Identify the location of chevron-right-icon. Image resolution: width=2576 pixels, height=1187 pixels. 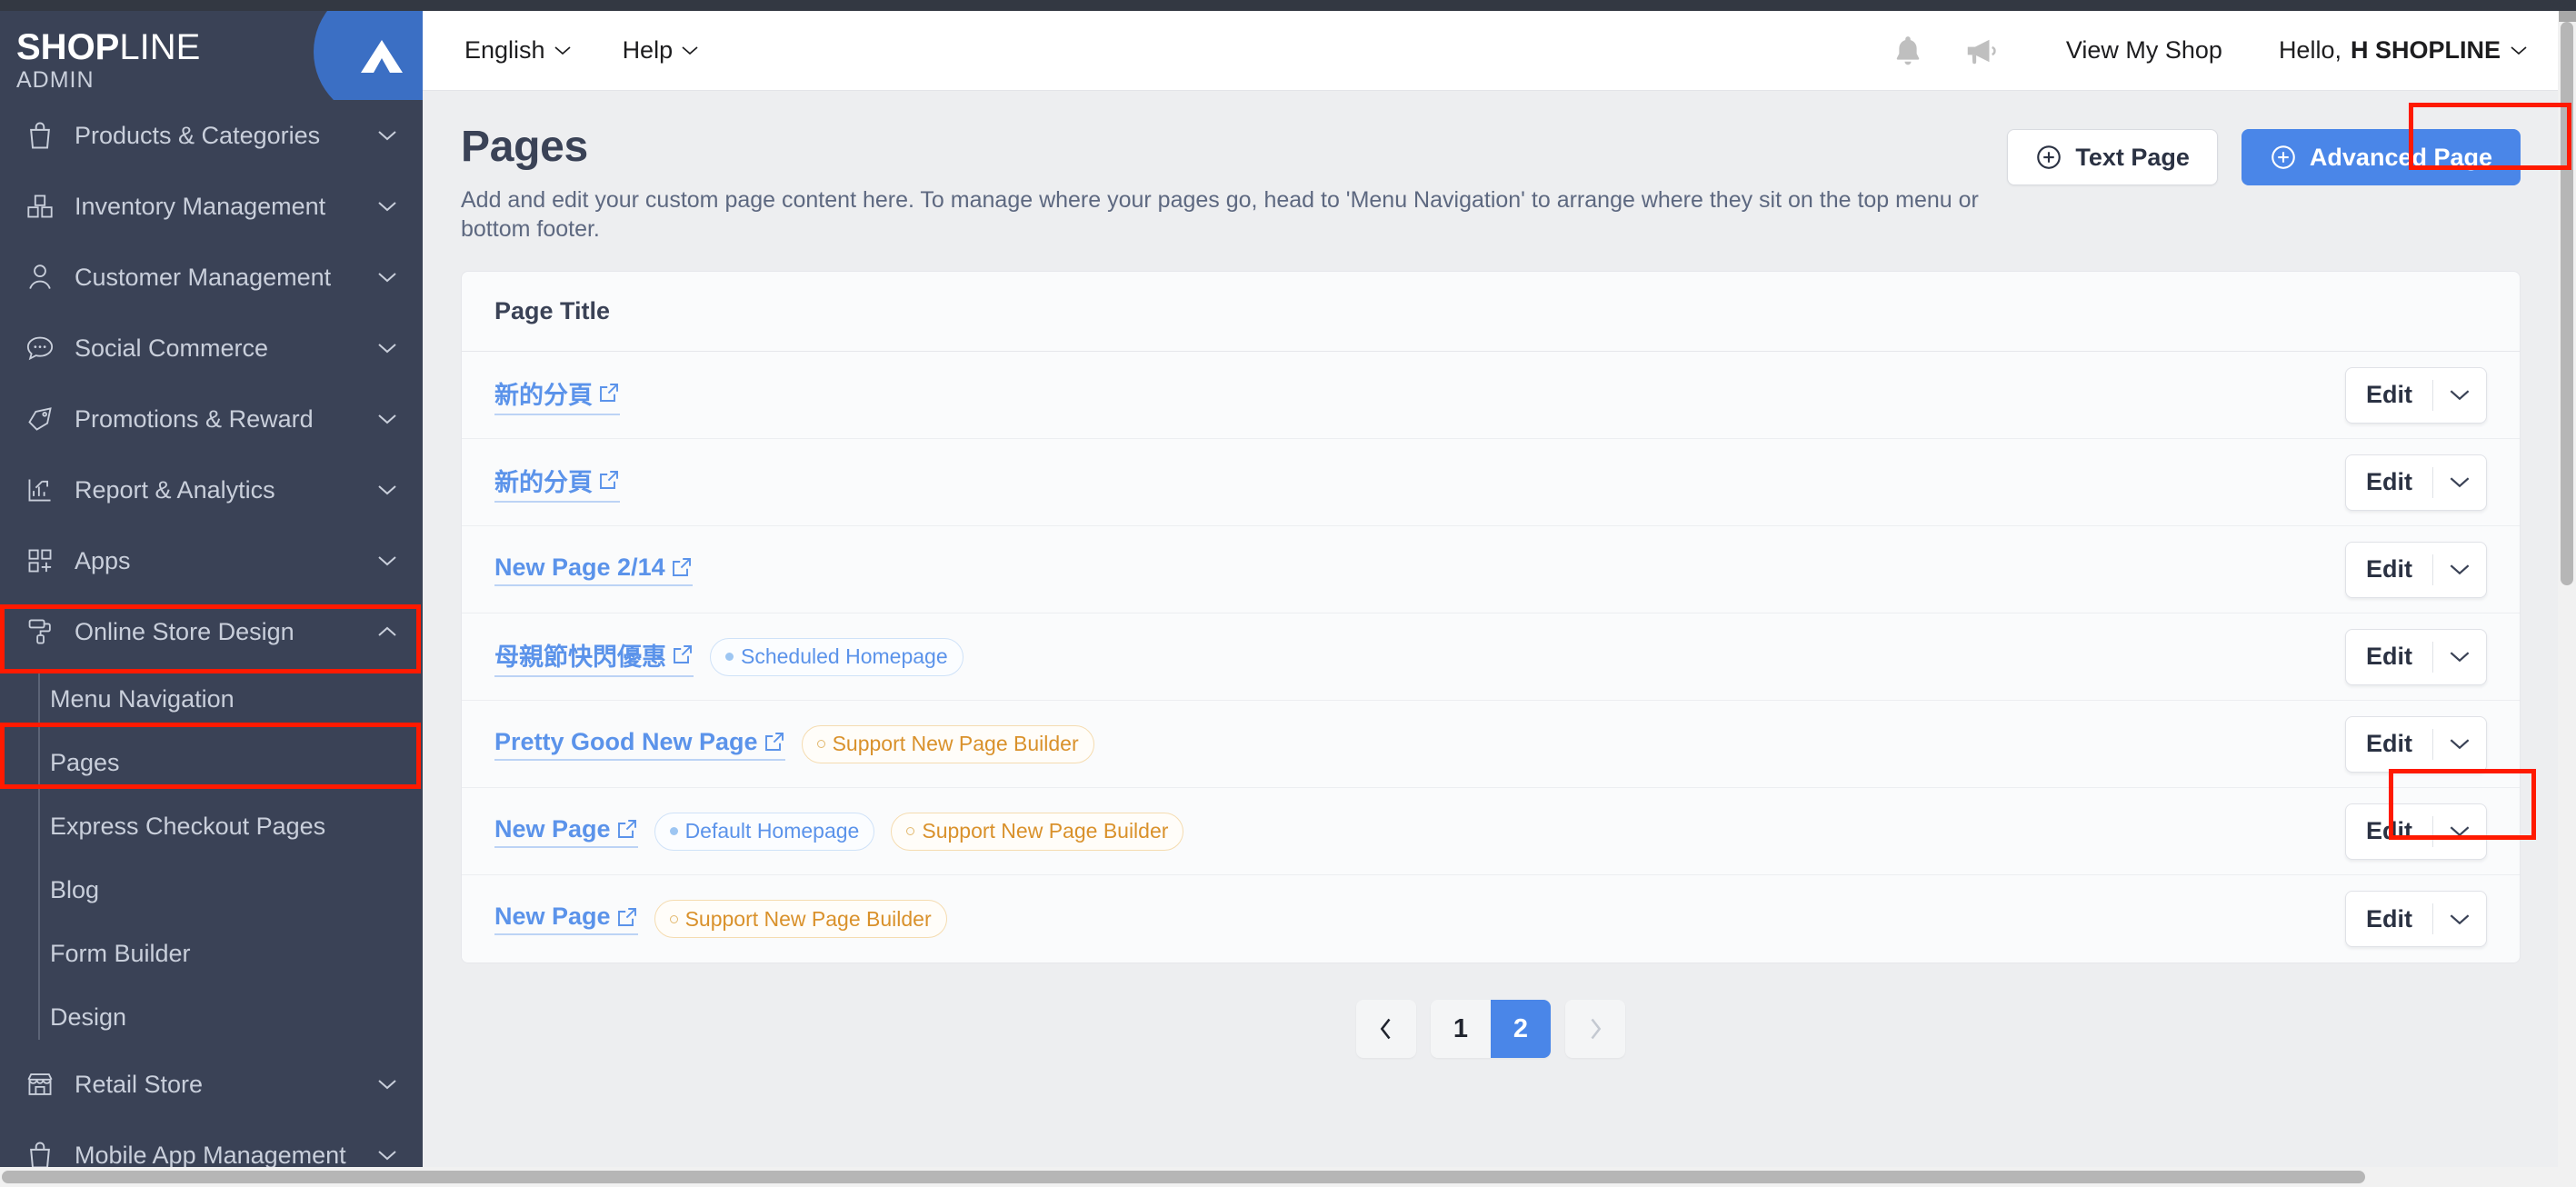
(1596, 1029).